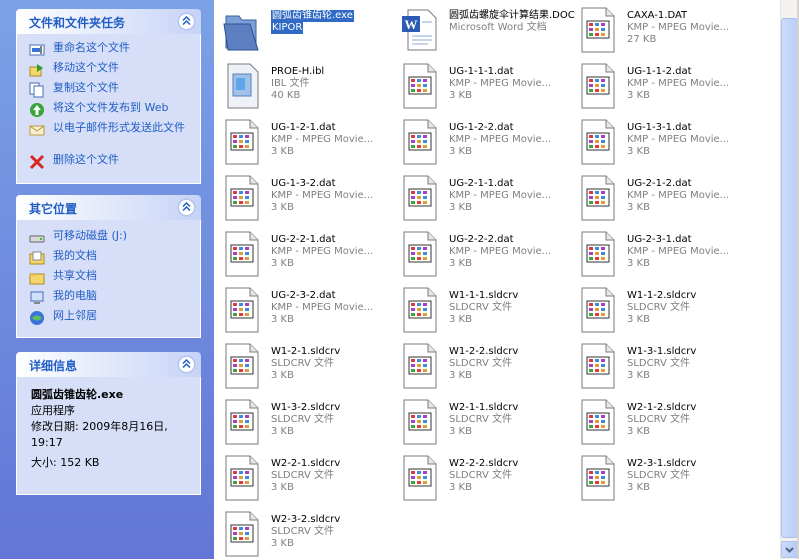  I want to click on file-item: UG-1-1-1.dat KMP - MPEG Movie... 3 KB, so click(481, 84).